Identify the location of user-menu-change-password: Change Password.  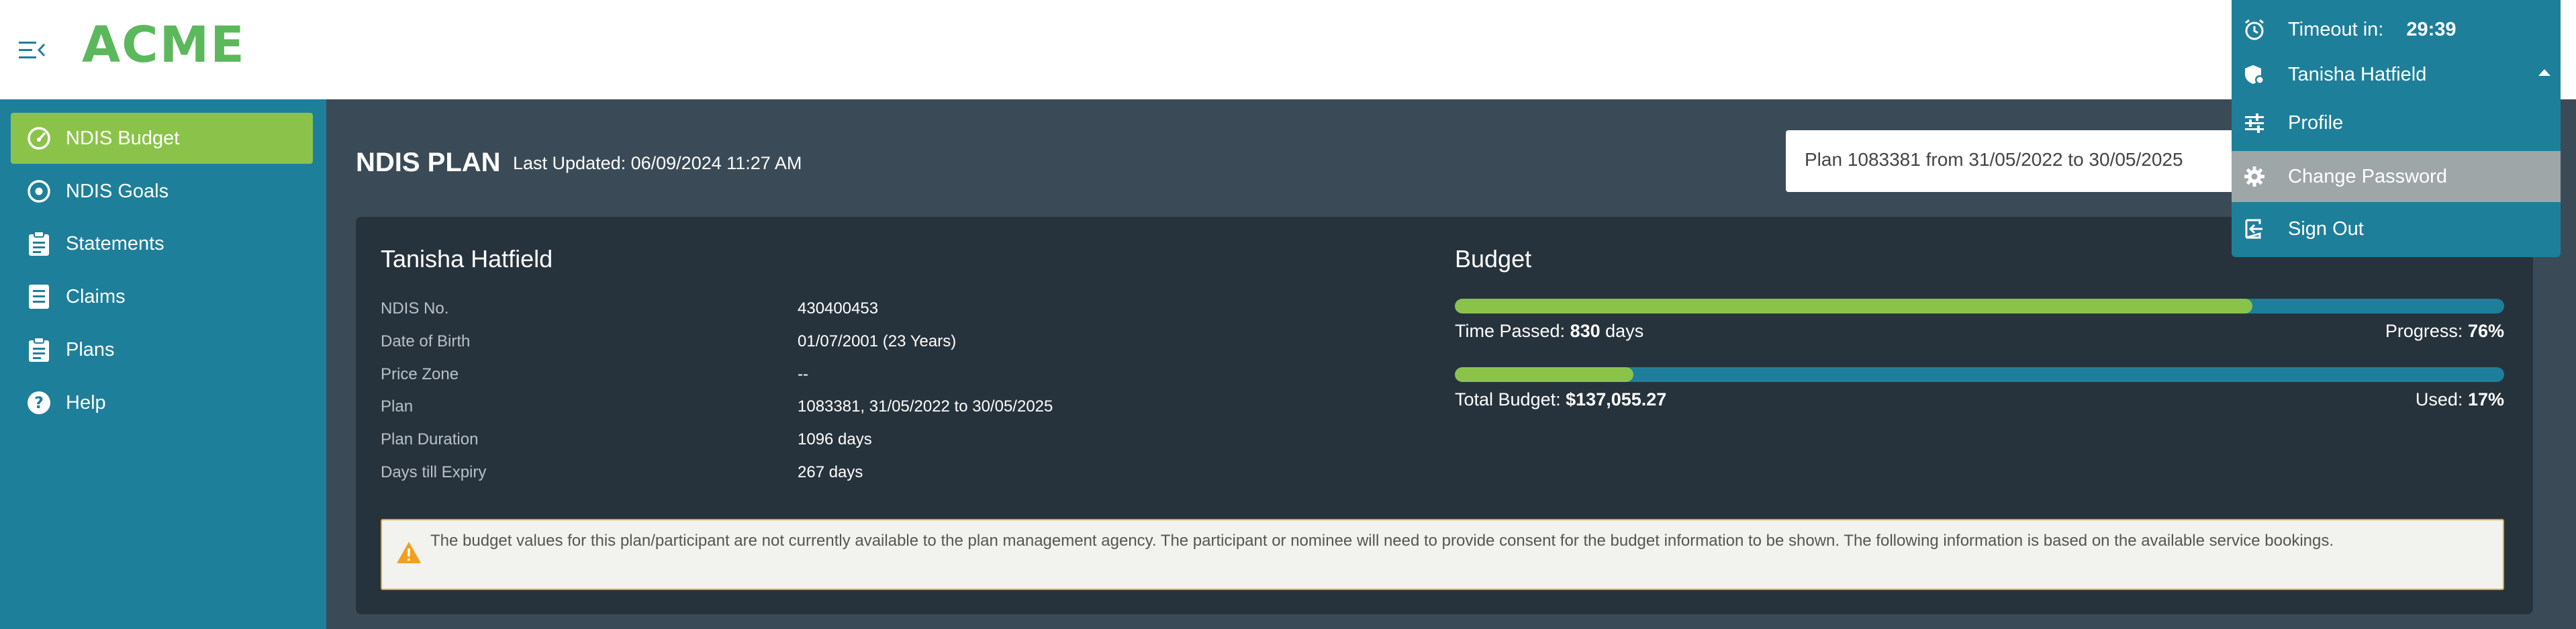
(2396, 176).